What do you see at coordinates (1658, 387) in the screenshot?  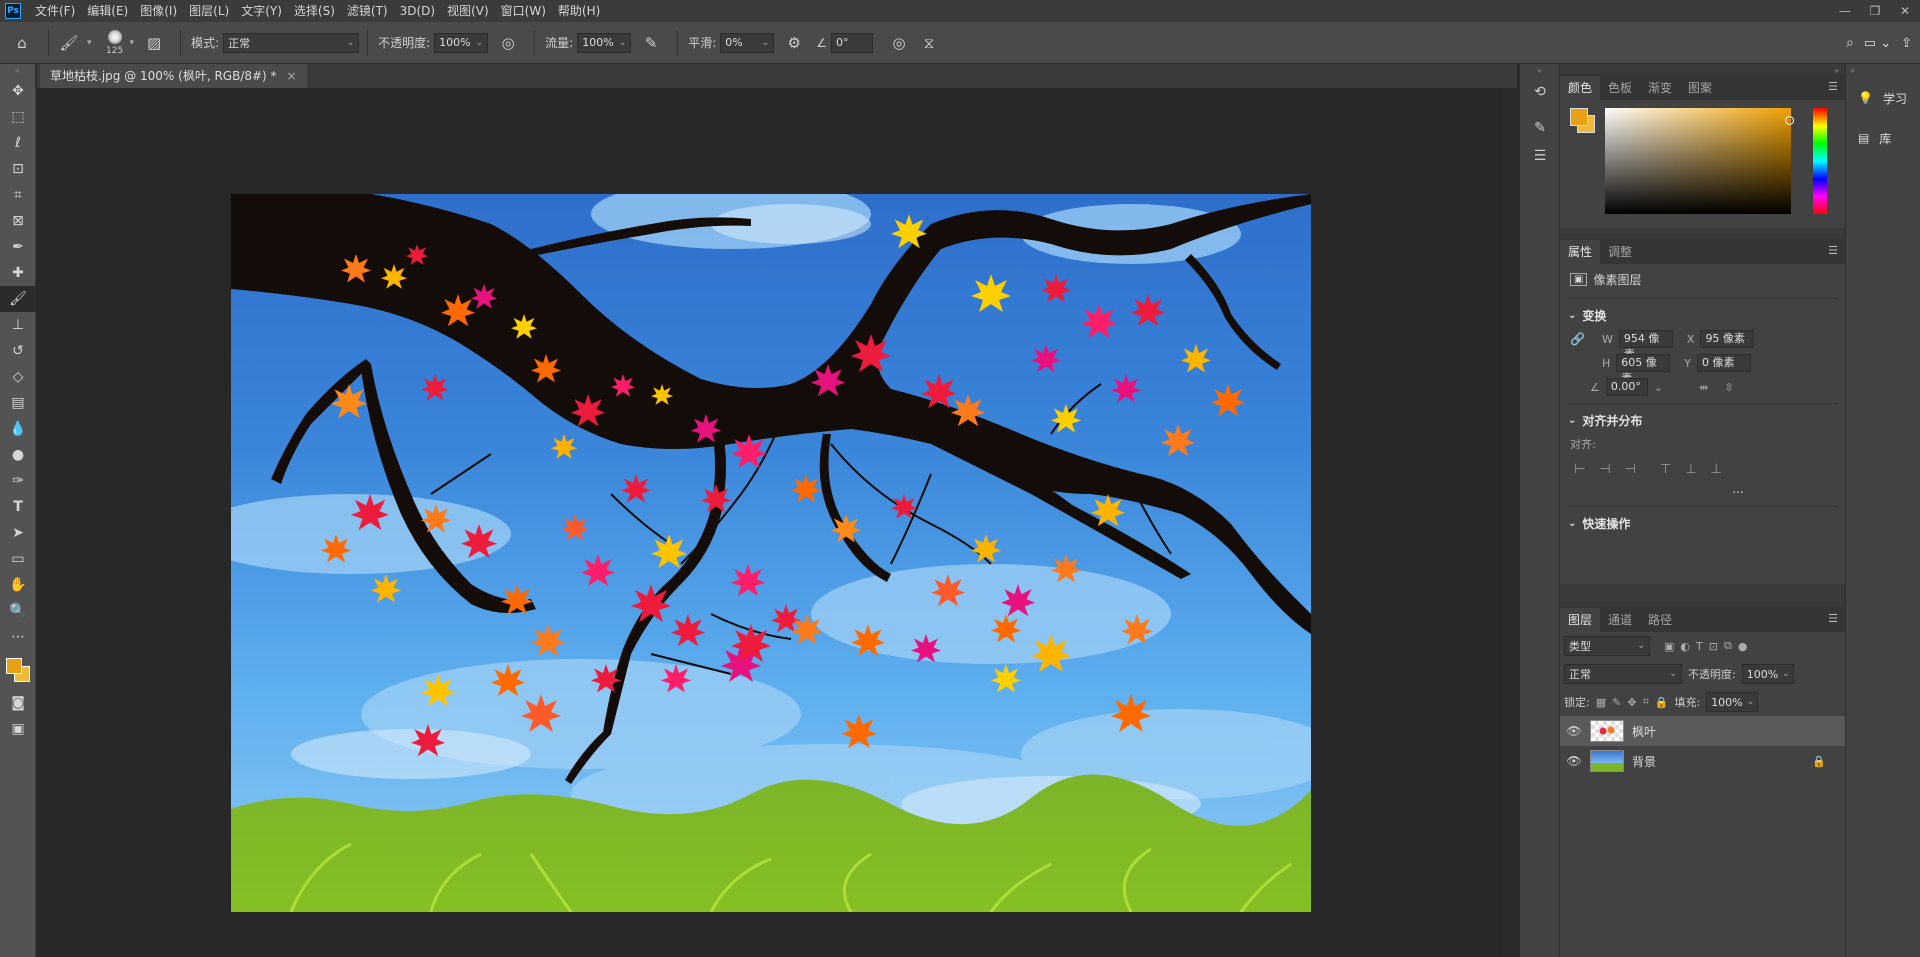 I see `chevron-down-icon: ⌄` at bounding box center [1658, 387].